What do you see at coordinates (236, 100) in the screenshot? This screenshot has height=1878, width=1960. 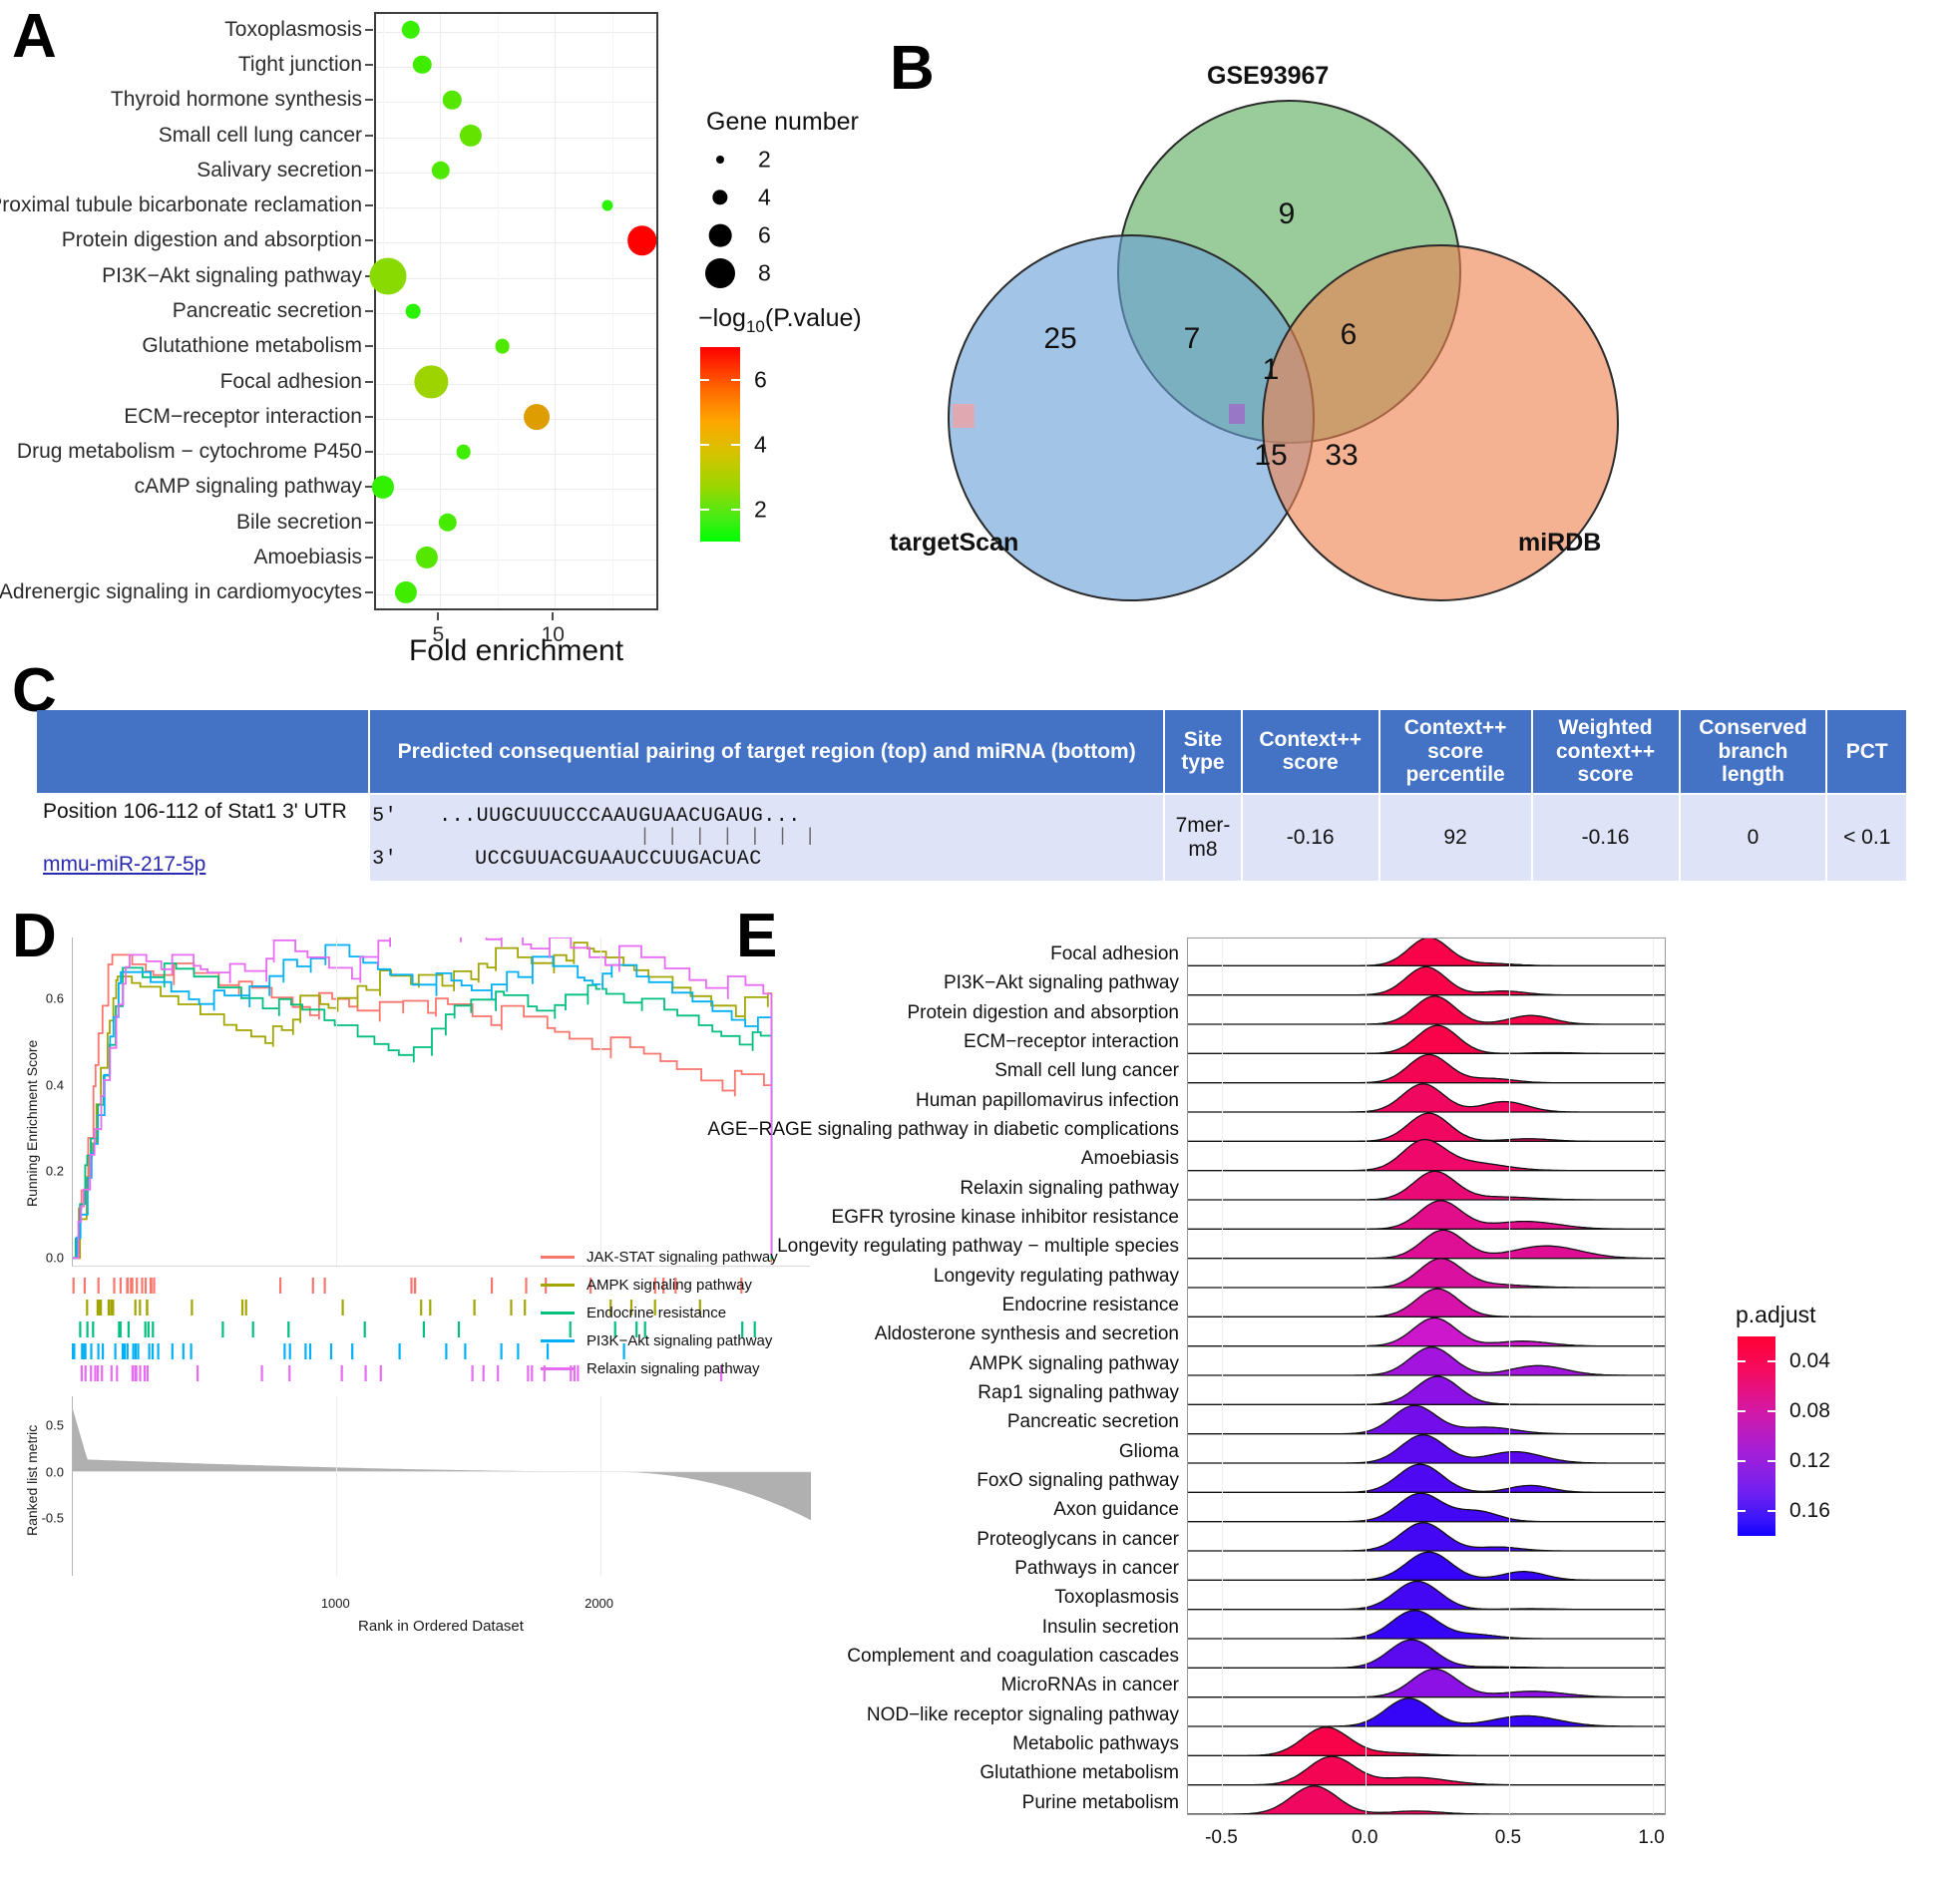 I see `panel-a-category-label: Thyroid hormone synthesis` at bounding box center [236, 100].